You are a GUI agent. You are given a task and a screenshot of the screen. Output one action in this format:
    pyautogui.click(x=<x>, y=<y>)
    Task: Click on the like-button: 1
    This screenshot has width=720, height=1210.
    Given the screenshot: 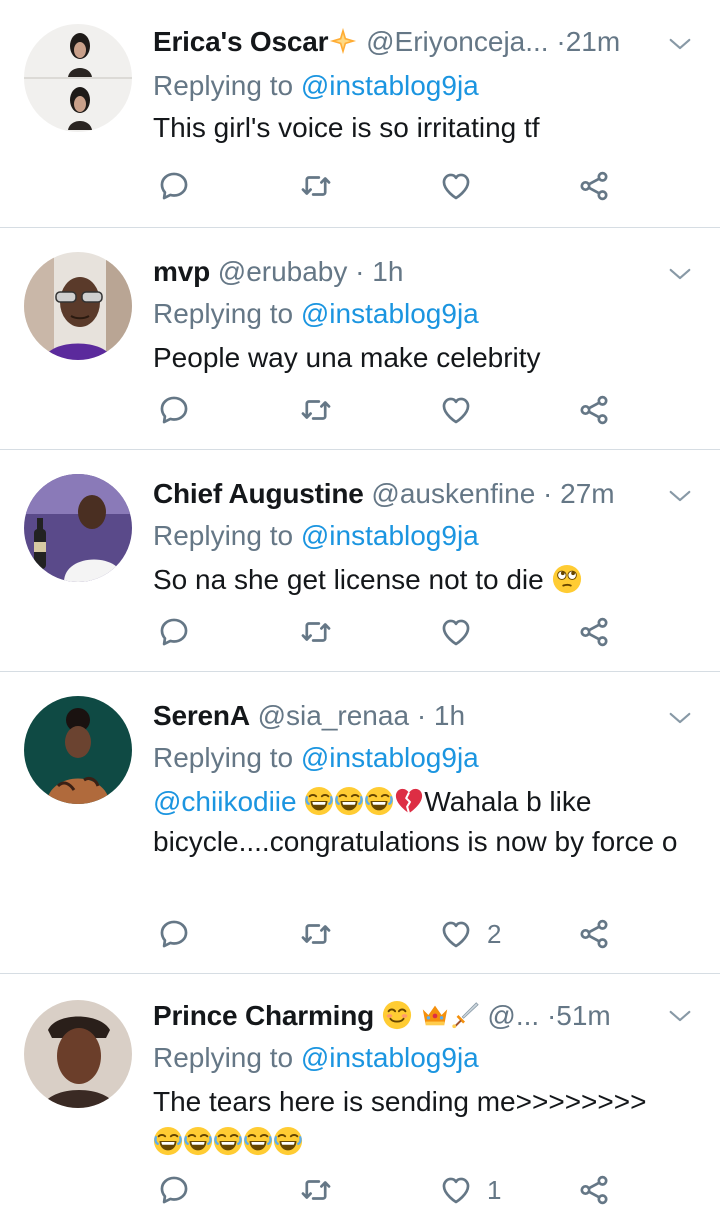 What is the action you would take?
    pyautogui.click(x=470, y=1190)
    